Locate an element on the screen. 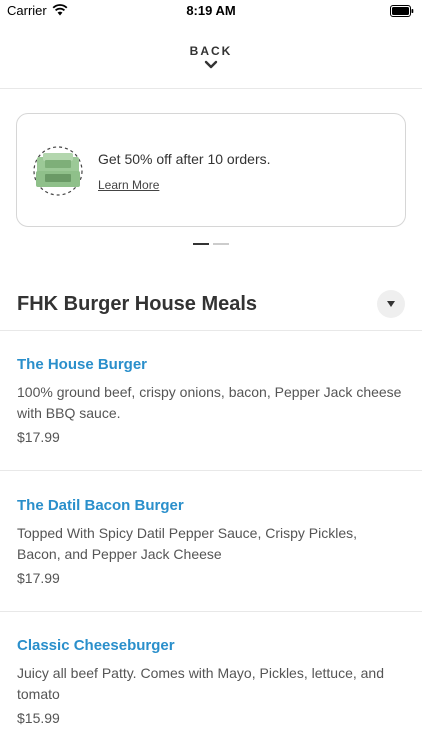  pager-dot is located at coordinates (221, 244).